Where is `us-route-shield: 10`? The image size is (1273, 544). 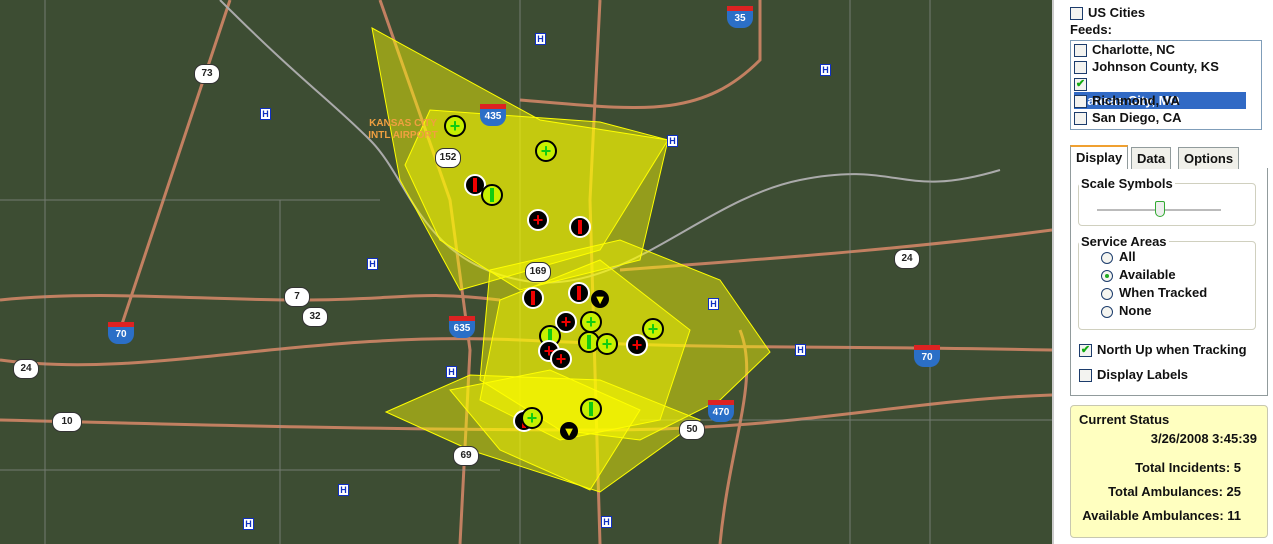
us-route-shield: 10 is located at coordinates (67, 422).